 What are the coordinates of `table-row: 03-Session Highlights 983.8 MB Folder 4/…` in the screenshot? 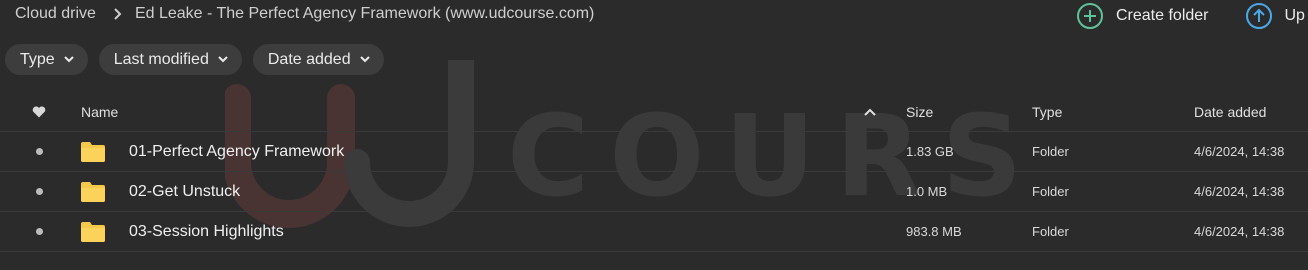 It's located at (654, 232).